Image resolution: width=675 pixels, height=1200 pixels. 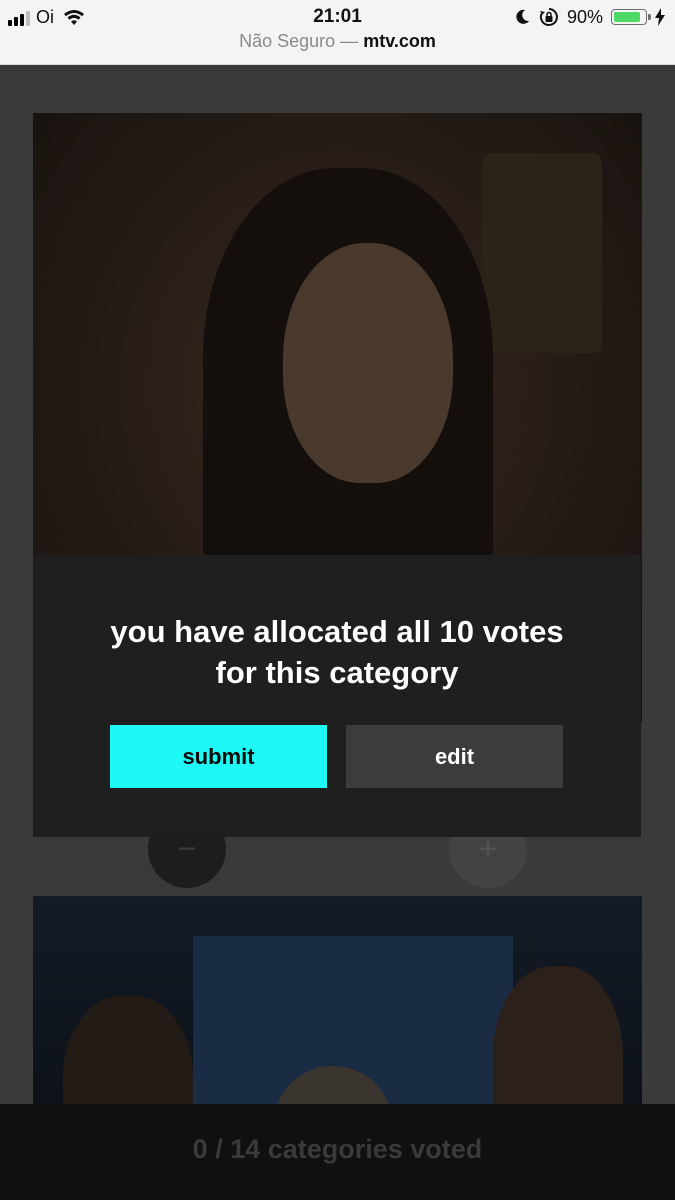 I want to click on url-domain: mtv.com, so click(x=399, y=41).